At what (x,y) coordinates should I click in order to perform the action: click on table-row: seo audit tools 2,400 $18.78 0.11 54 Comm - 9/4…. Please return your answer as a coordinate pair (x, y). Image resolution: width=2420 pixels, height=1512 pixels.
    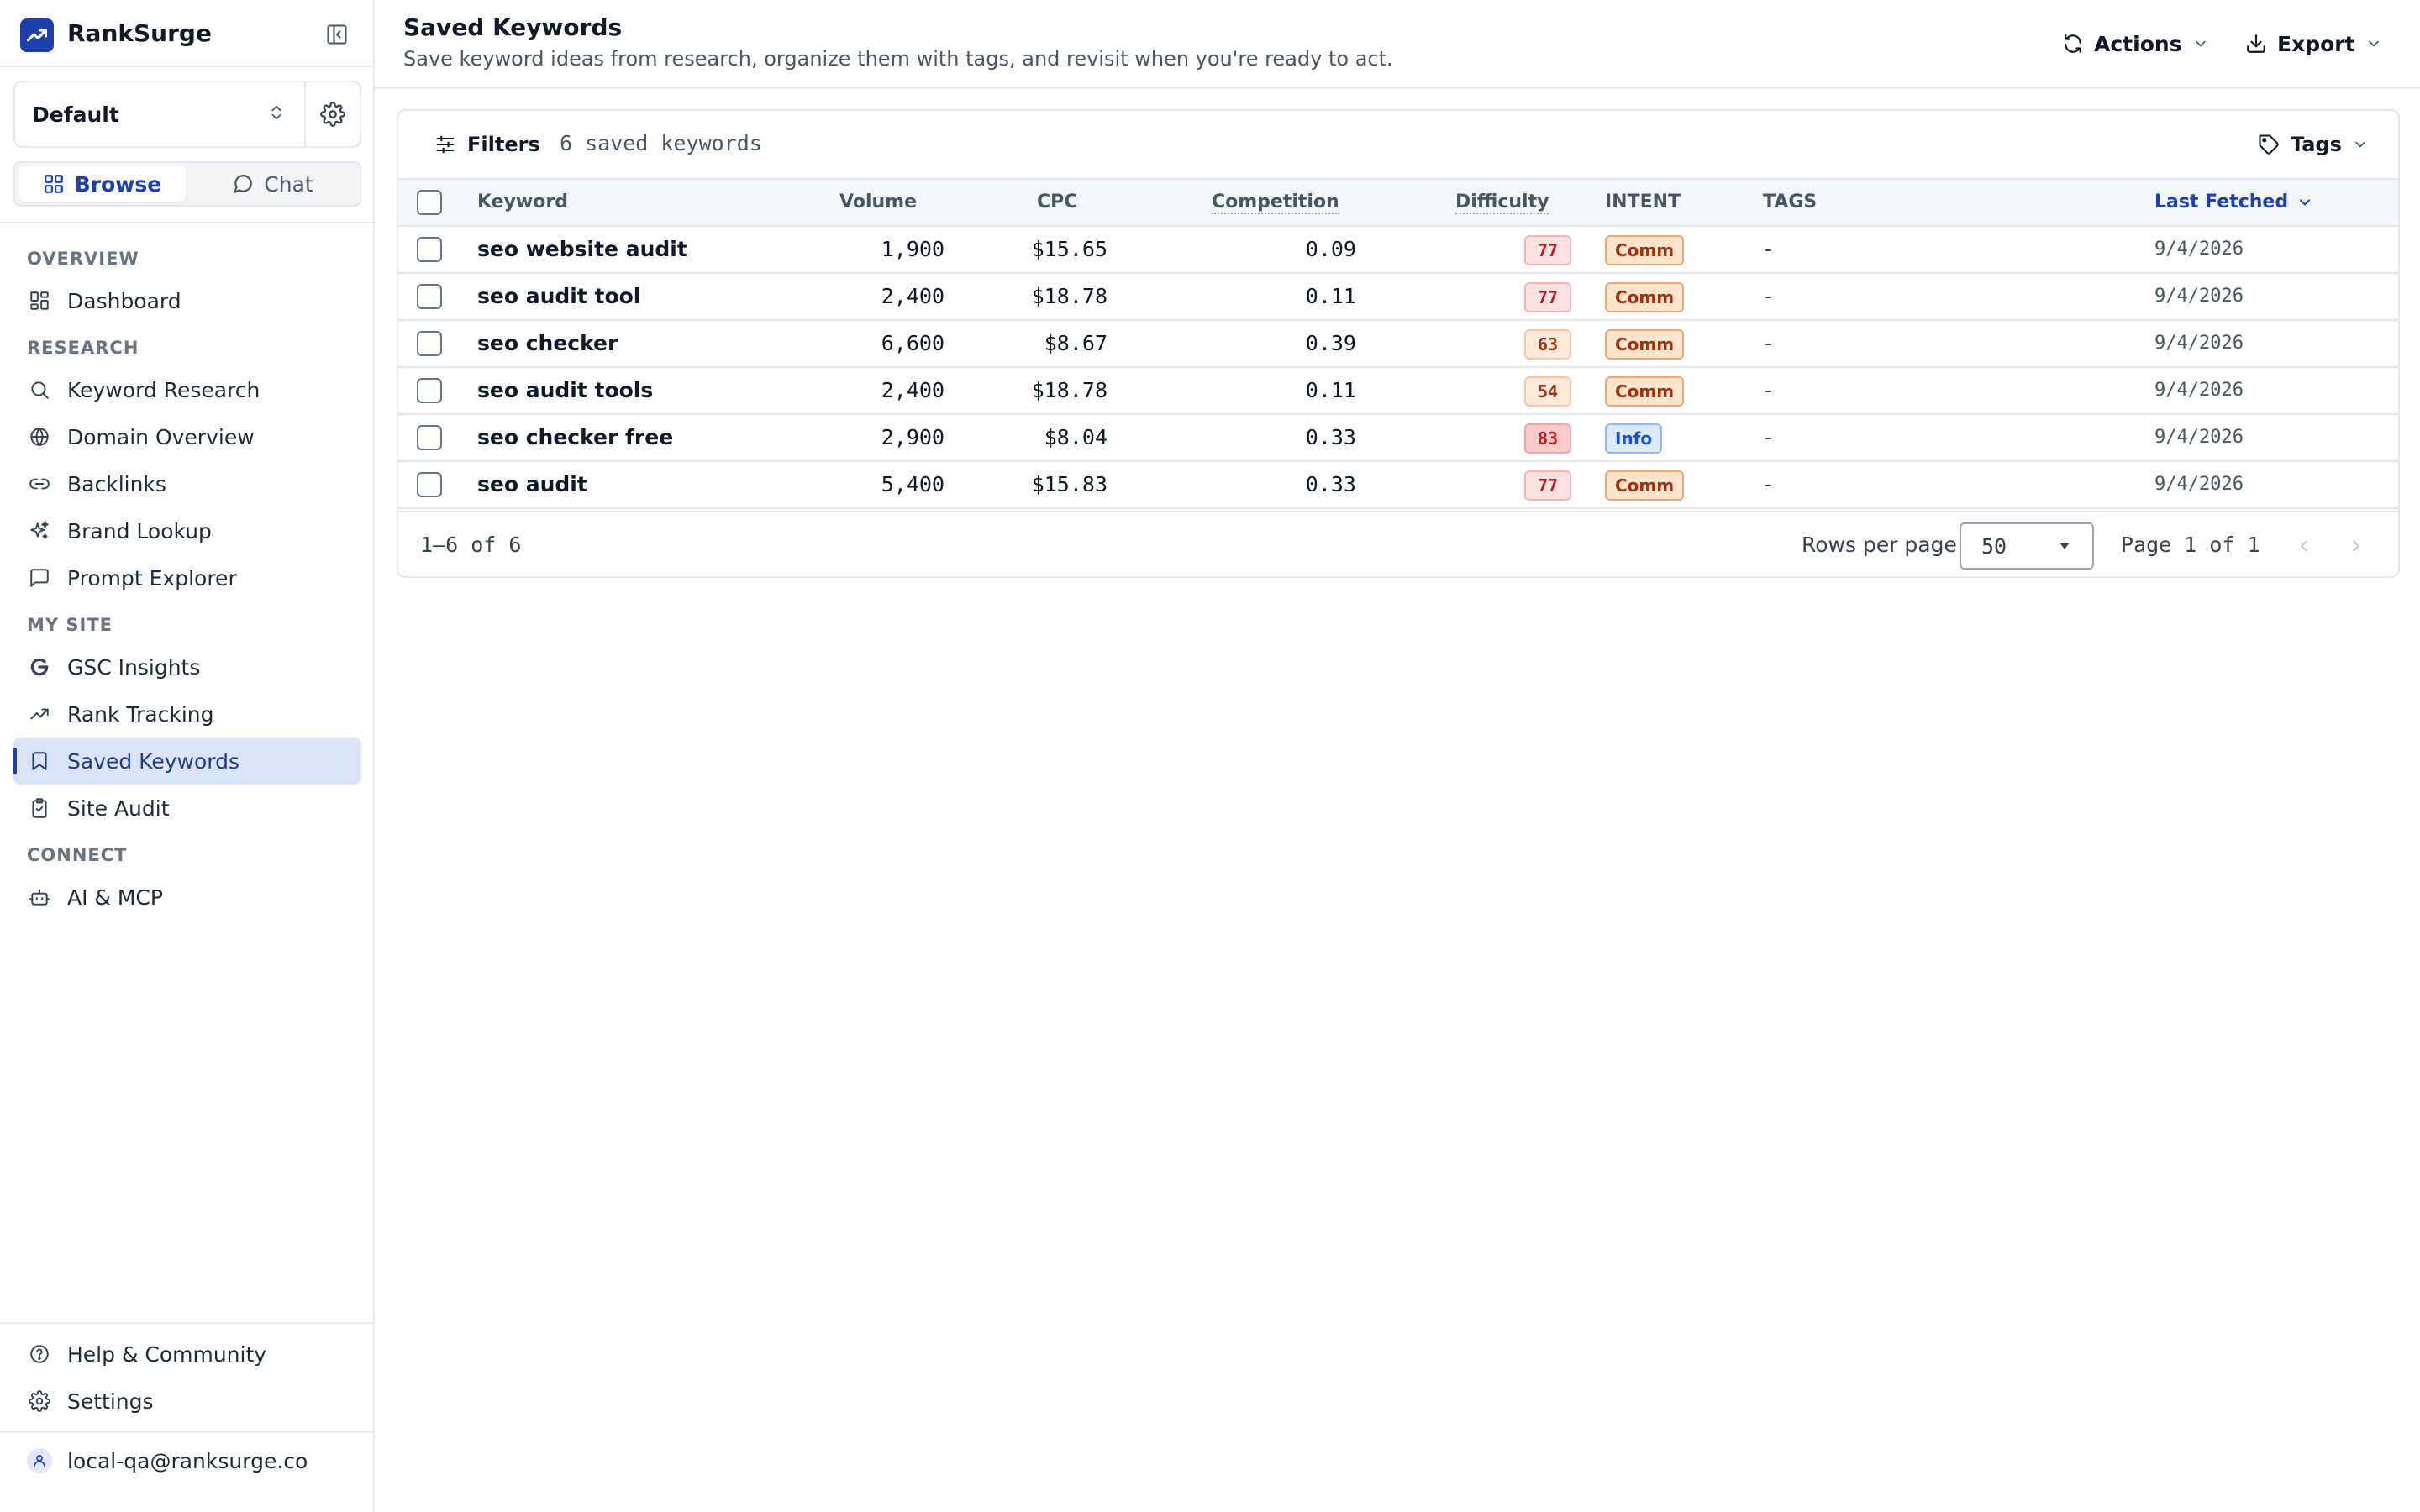
    Looking at the image, I should click on (1398, 391).